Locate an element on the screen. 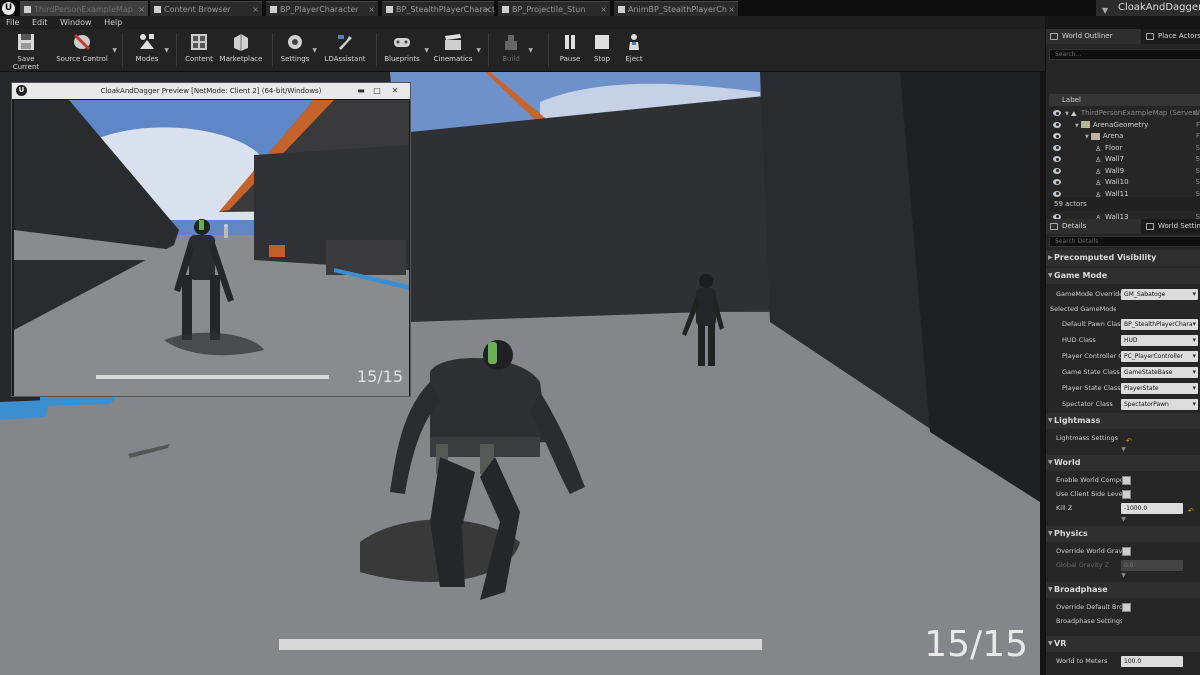 The width and height of the screenshot is (1200, 675). tab-world-outliner: World Outliner is located at coordinates (1093, 36).